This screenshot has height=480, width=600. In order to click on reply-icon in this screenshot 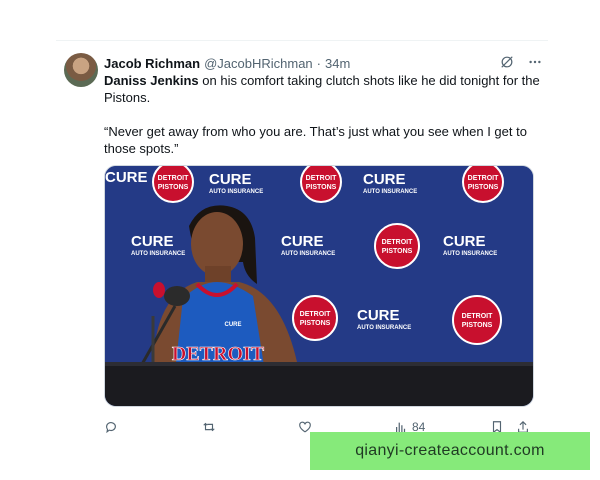, I will do `click(111, 428)`.